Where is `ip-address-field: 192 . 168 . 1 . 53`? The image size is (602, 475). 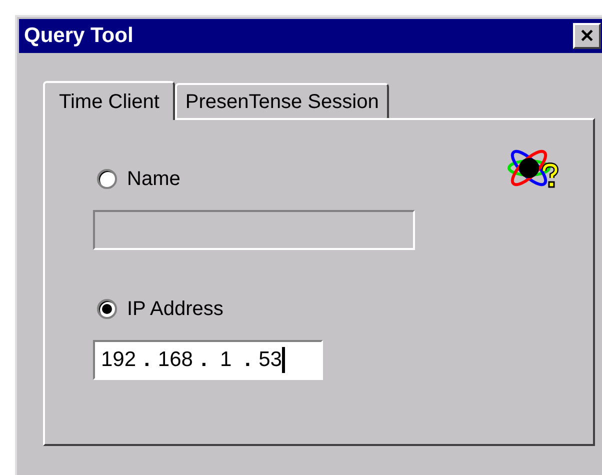
ip-address-field: 192 . 168 . 1 . 53 is located at coordinates (208, 360).